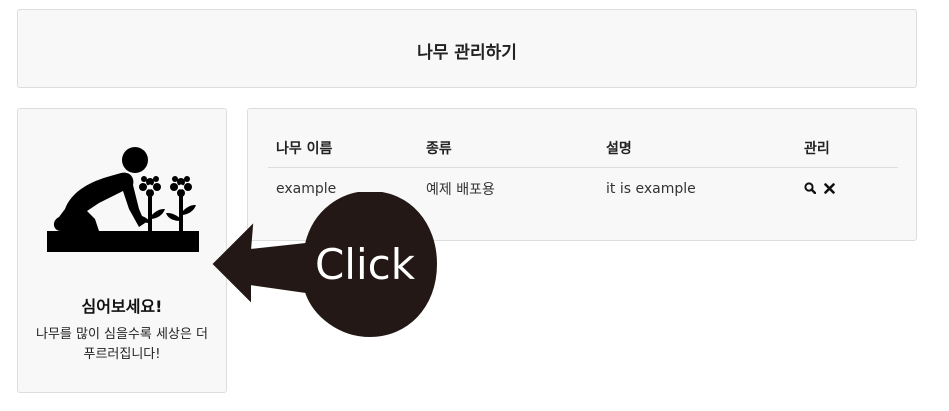 The height and width of the screenshot is (411, 949). What do you see at coordinates (508, 150) in the screenshot?
I see `column-header-kind: 종류` at bounding box center [508, 150].